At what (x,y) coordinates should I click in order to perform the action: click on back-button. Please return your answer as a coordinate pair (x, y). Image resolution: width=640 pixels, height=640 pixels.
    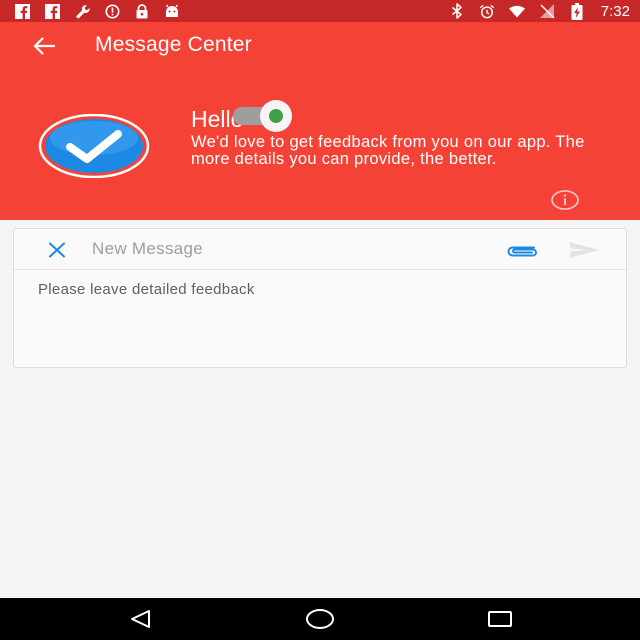
    Looking at the image, I should click on (44, 46).